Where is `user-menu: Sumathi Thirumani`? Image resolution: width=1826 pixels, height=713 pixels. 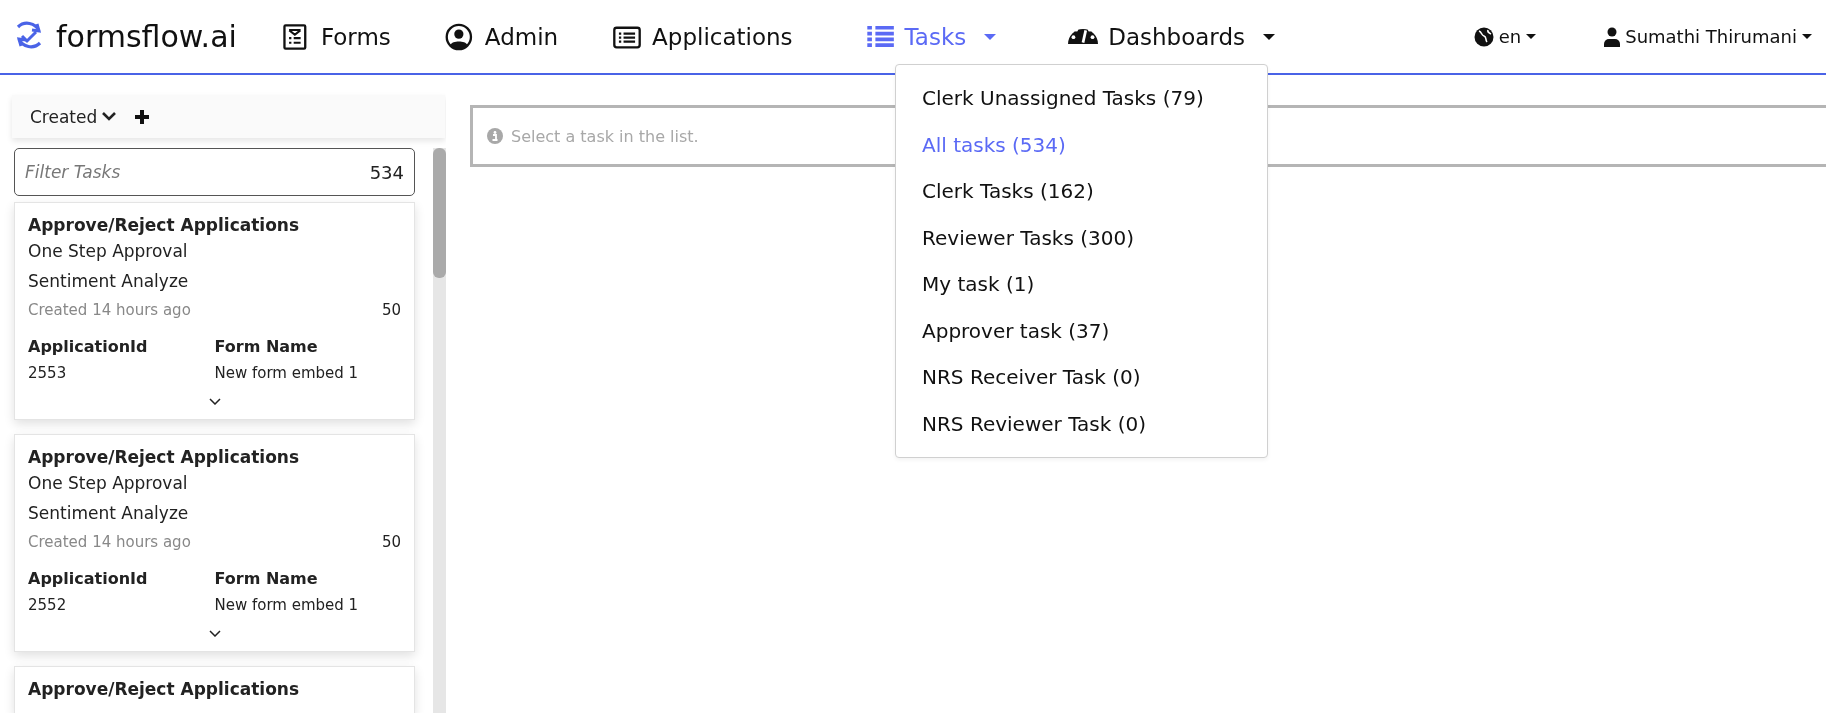
user-menu: Sumathi Thirumani is located at coordinates (1708, 36).